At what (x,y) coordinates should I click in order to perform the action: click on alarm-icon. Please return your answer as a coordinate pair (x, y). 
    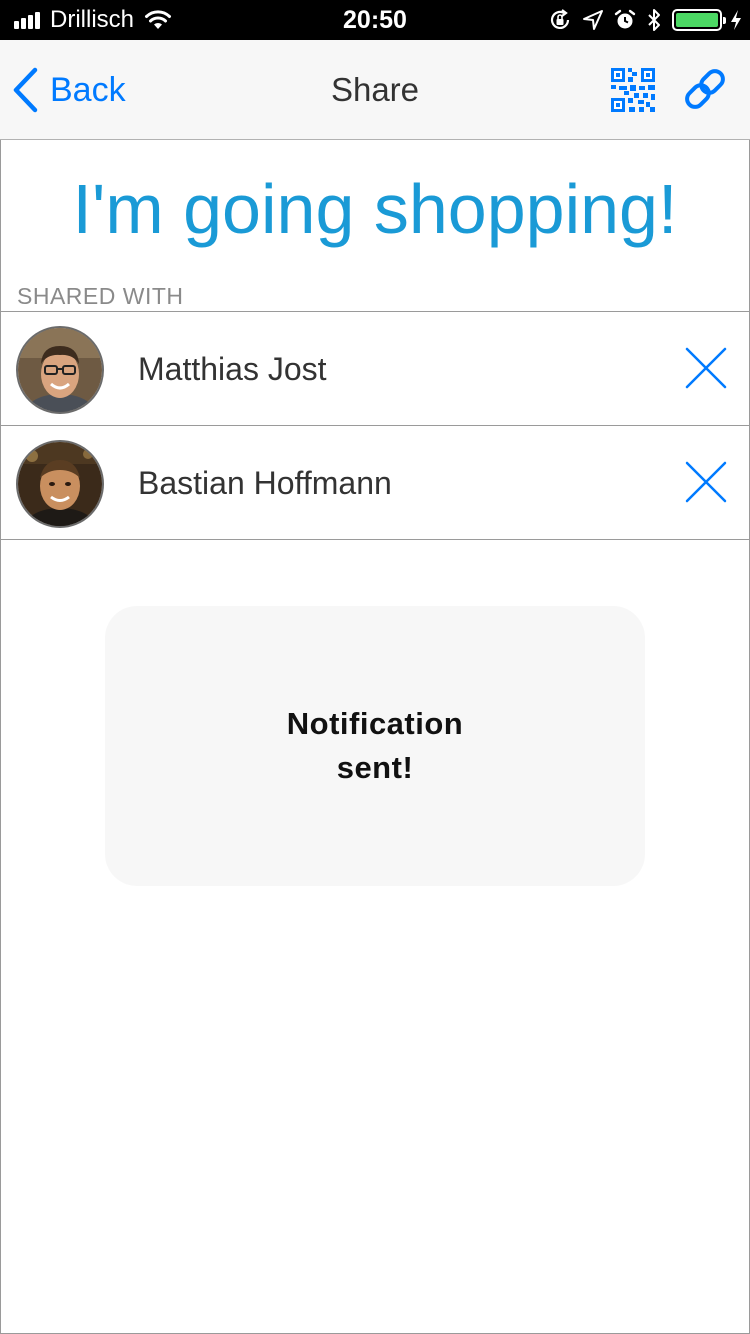
    Looking at the image, I should click on (625, 19).